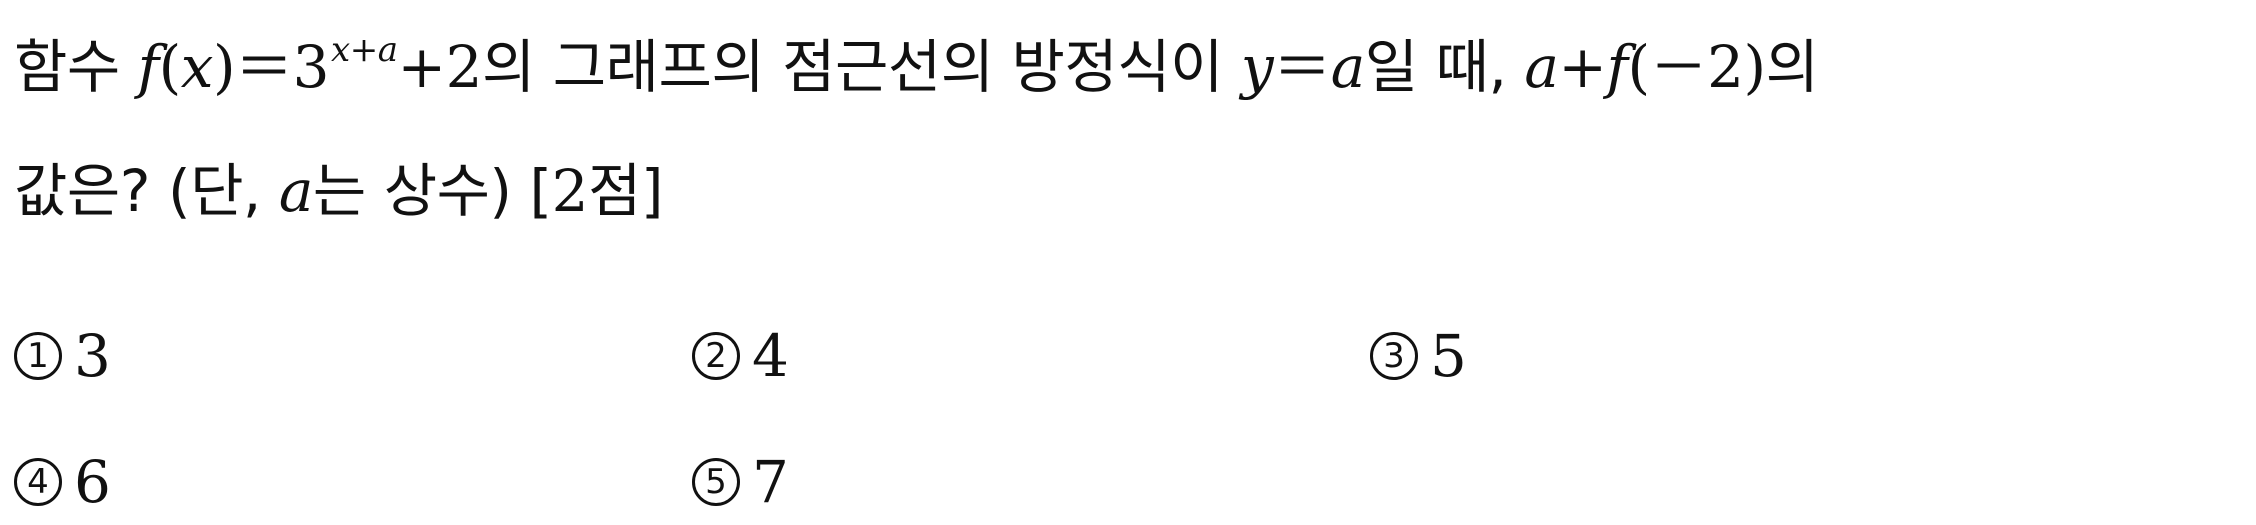 The height and width of the screenshot is (525, 2256). I want to click on question-text: 일 때,, so click(1444, 67).